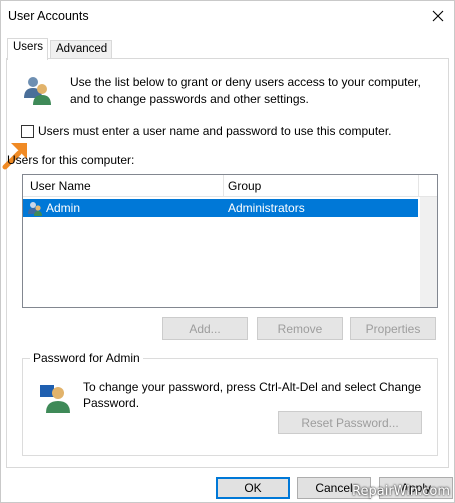 The height and width of the screenshot is (503, 455). I want to click on column-header-group: Group, so click(244, 186).